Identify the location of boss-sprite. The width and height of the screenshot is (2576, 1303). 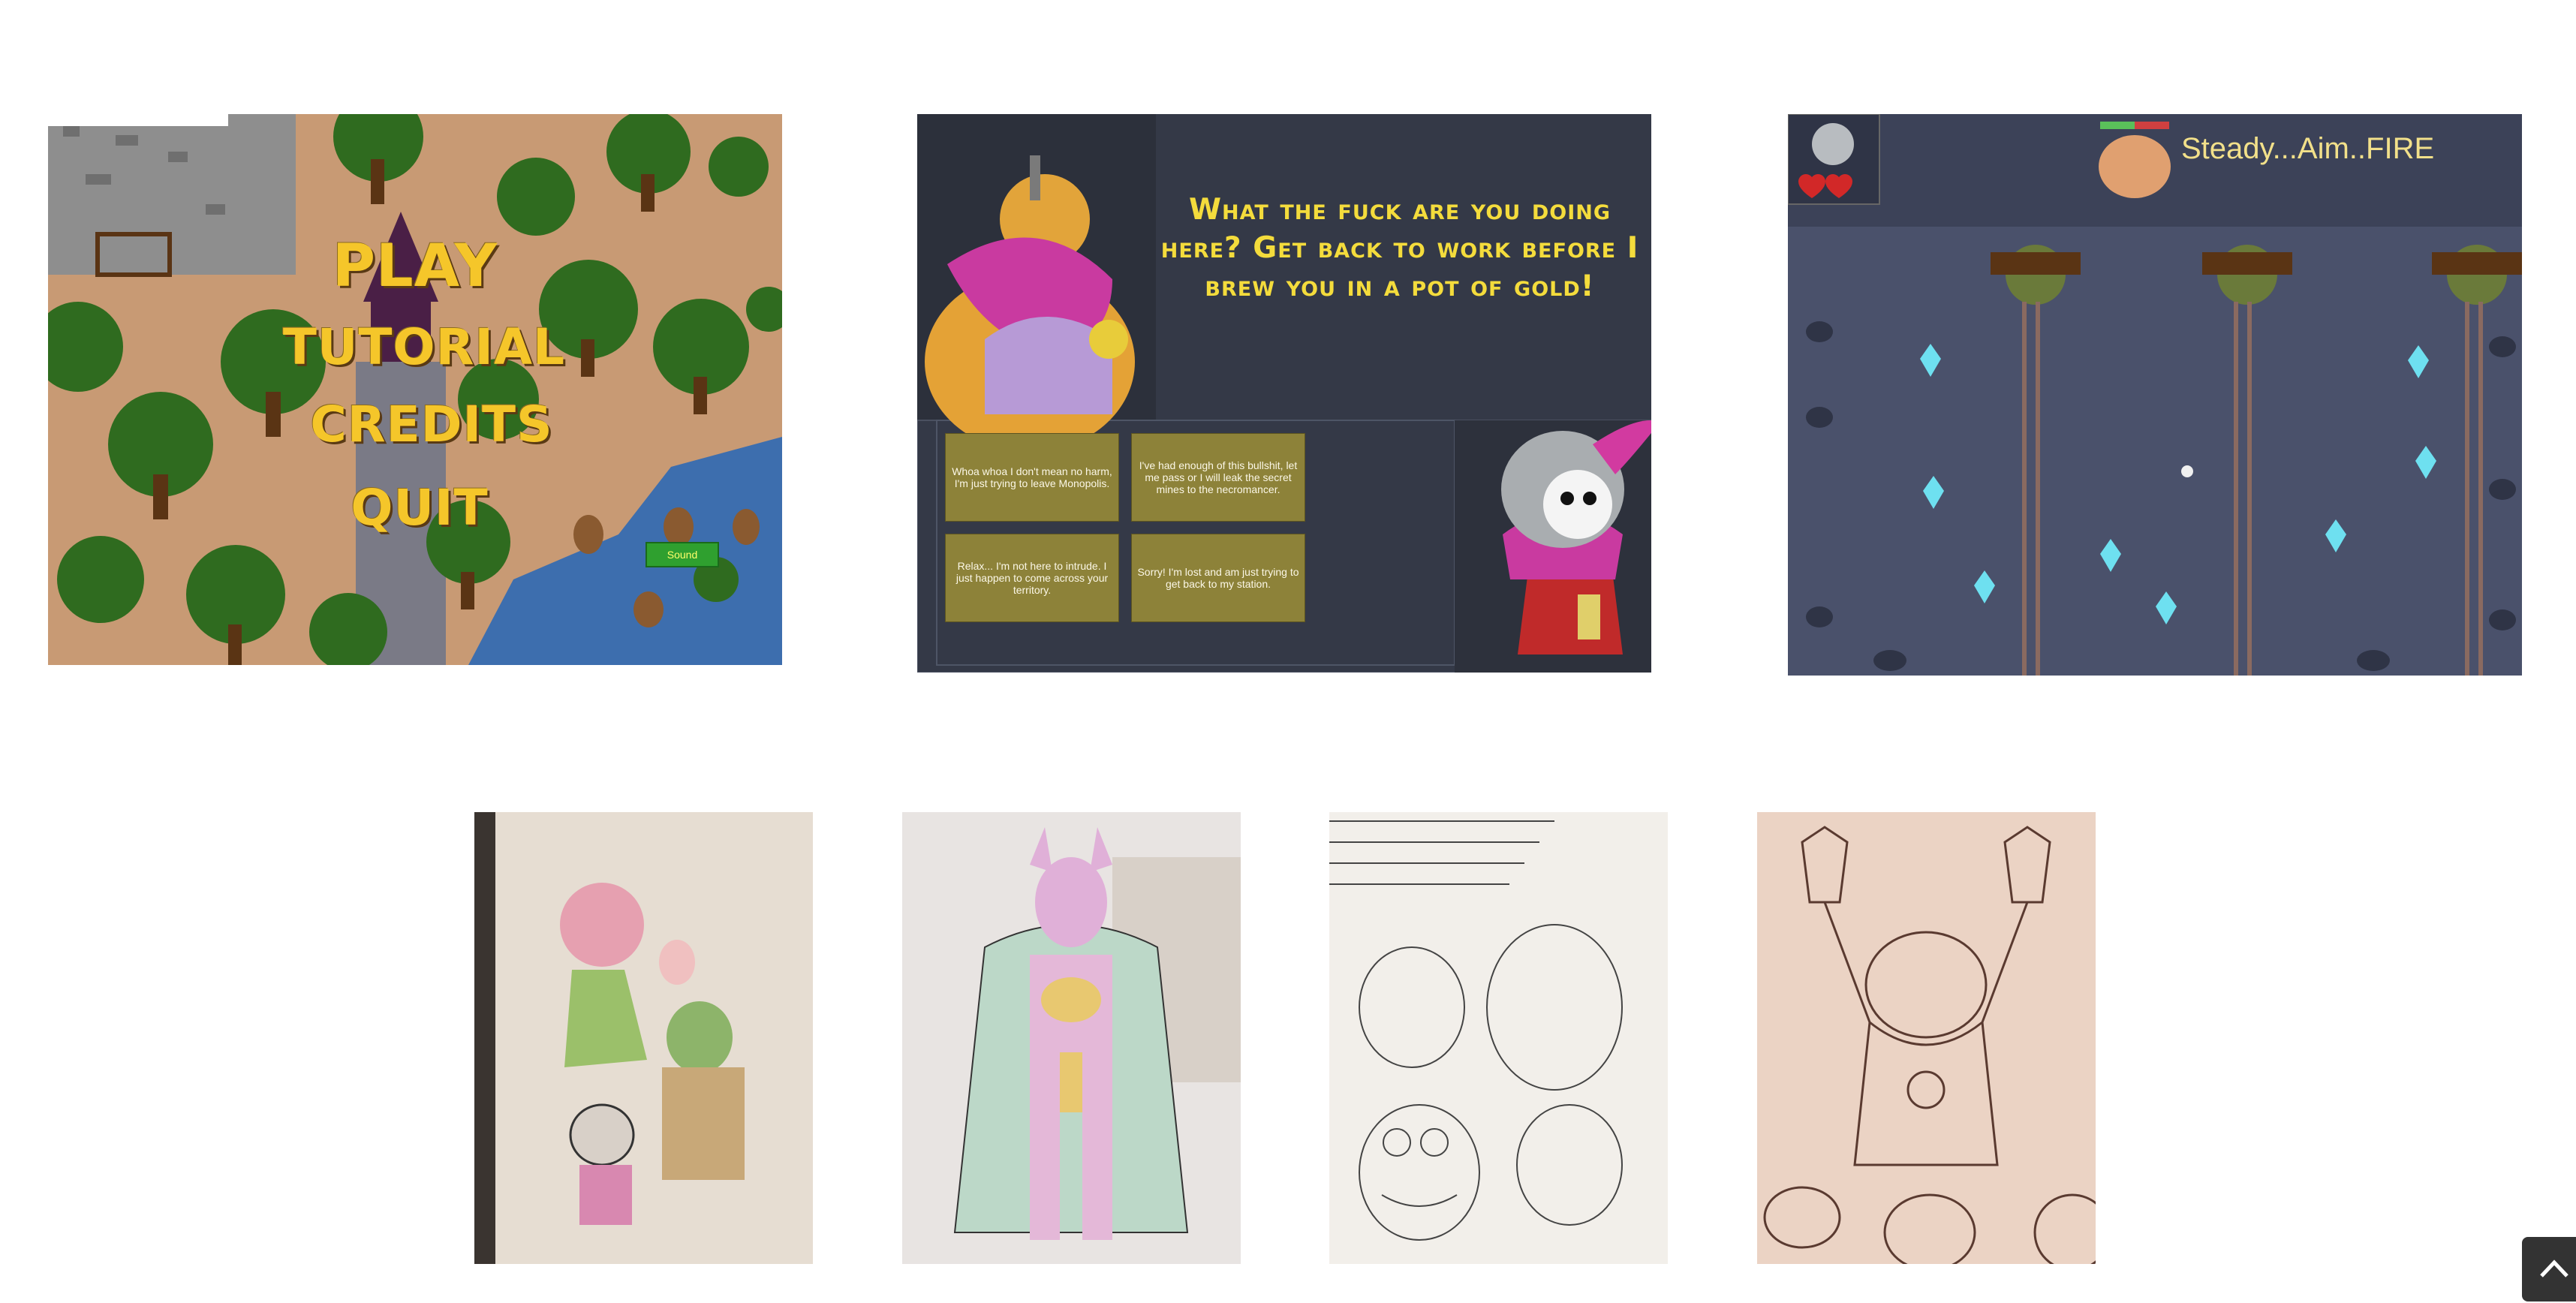
(2135, 166).